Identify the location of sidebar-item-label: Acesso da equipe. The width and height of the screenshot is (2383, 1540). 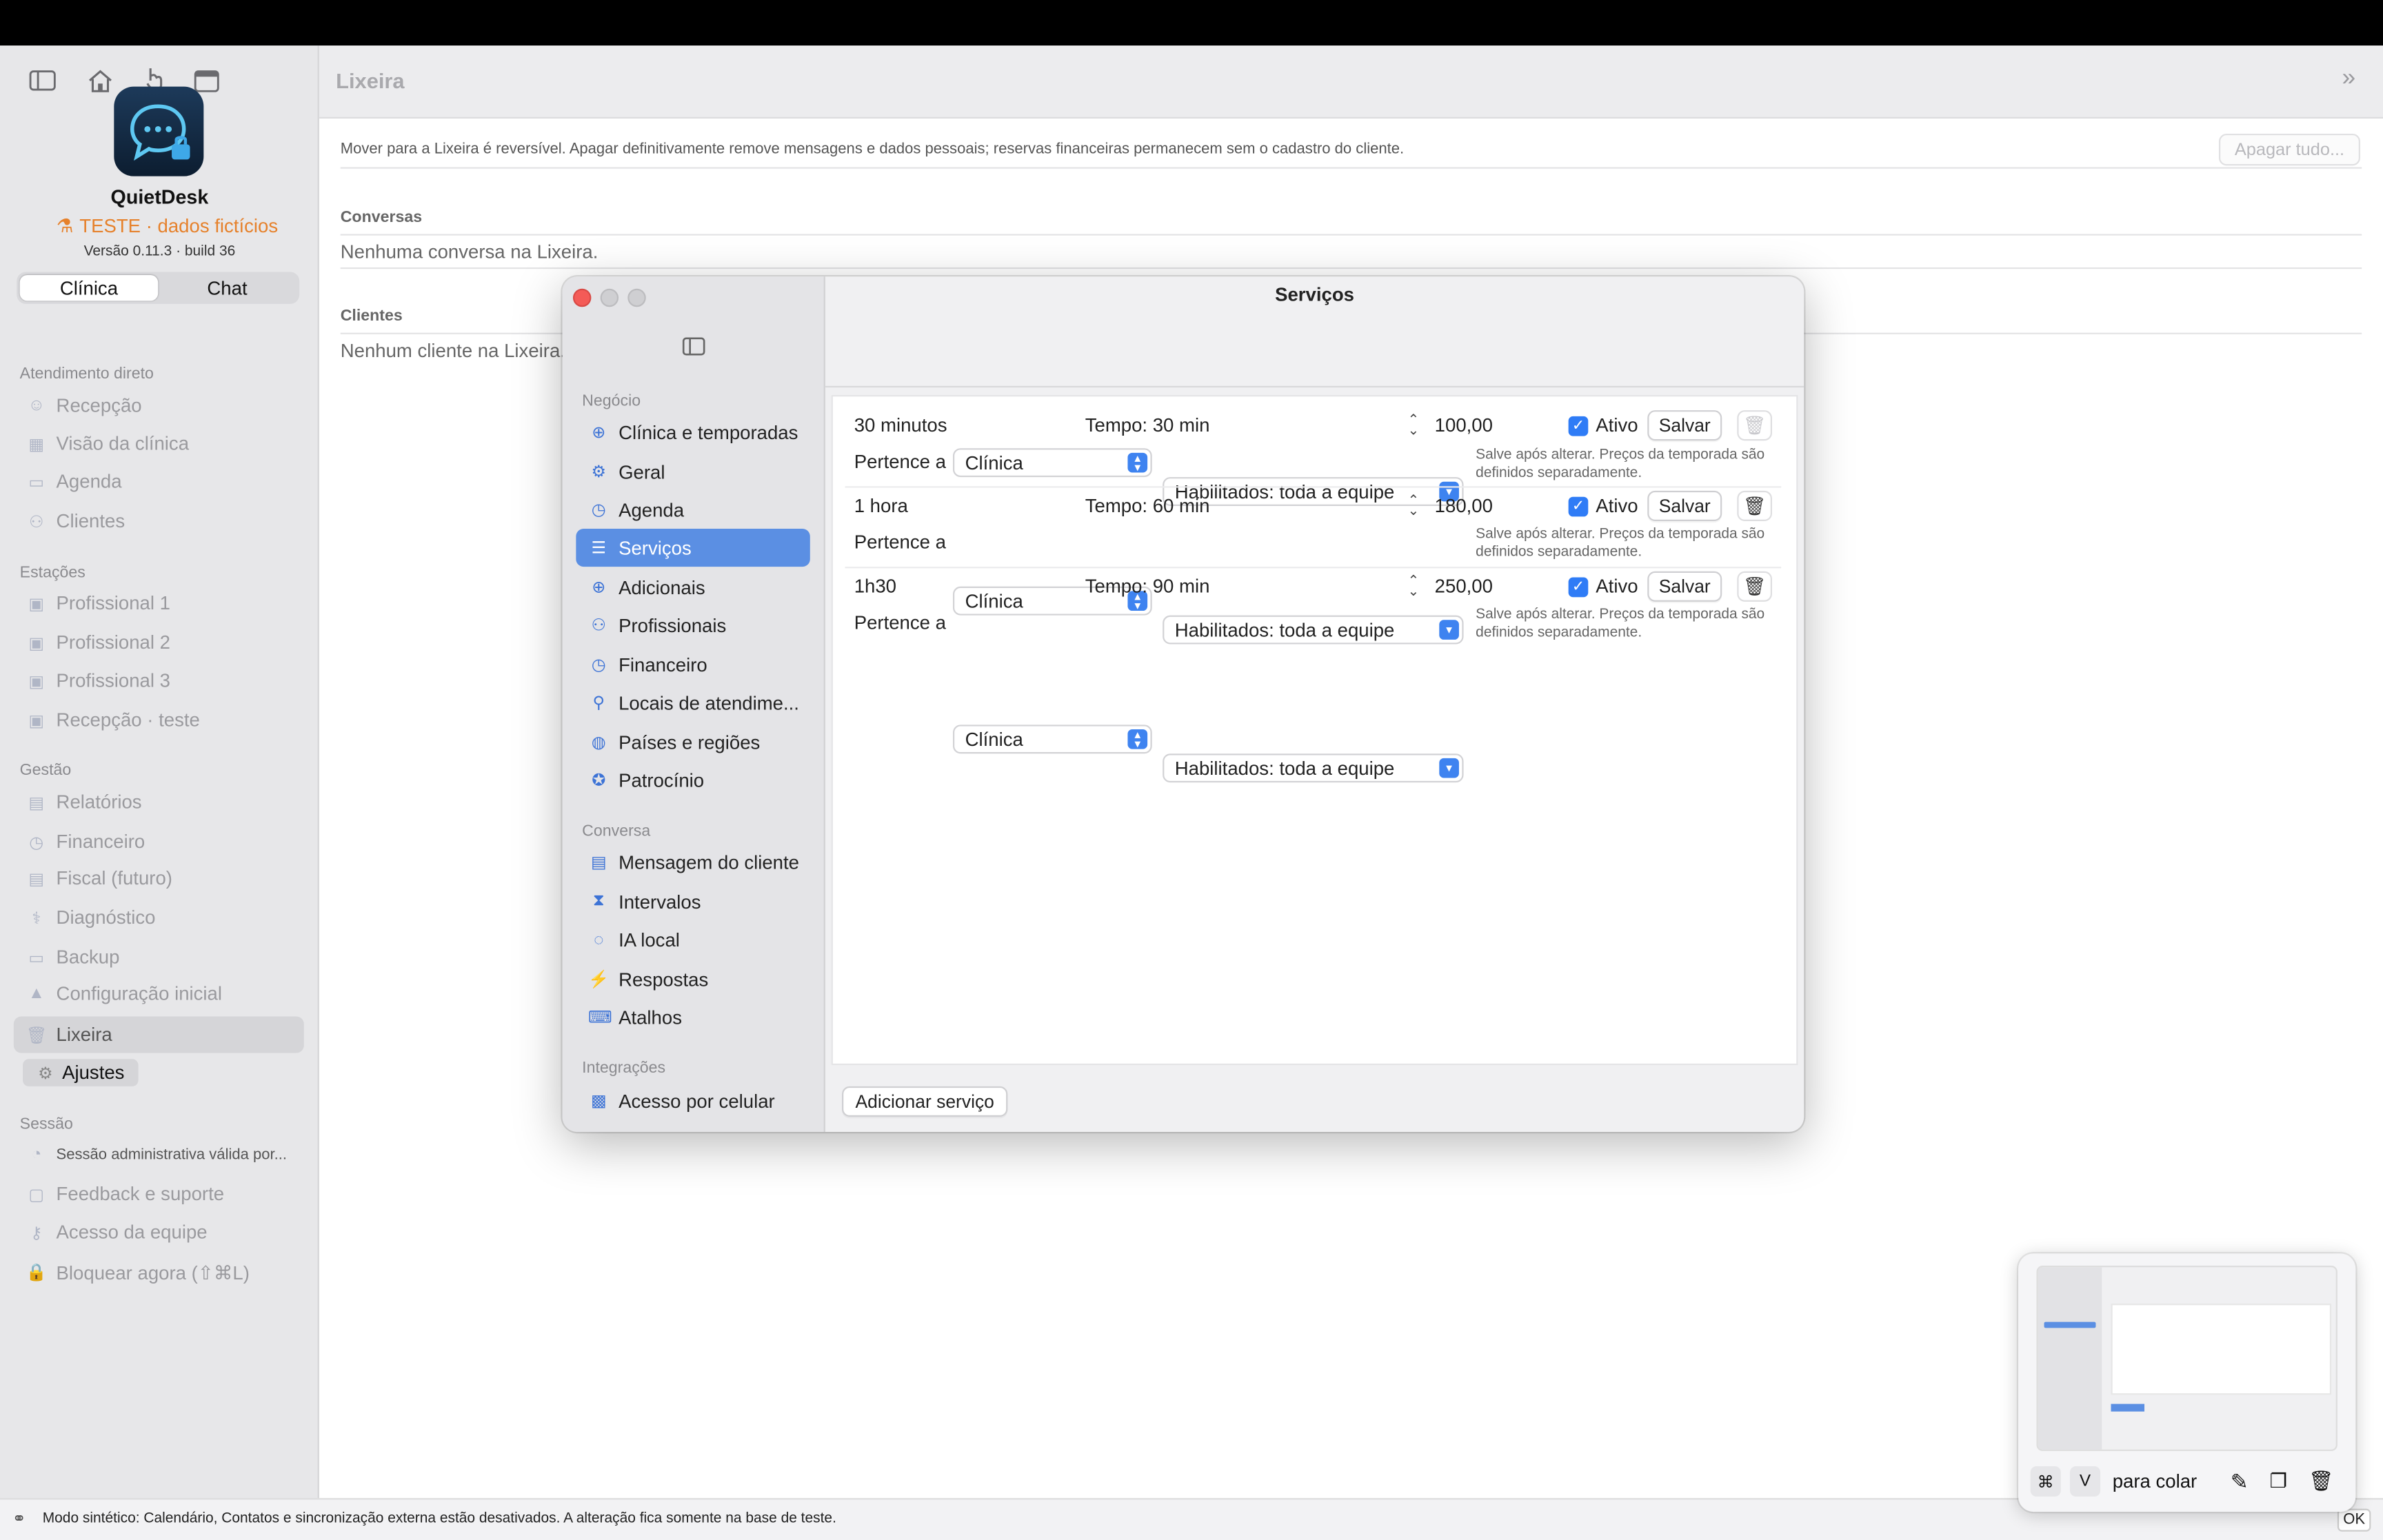
(132, 1233).